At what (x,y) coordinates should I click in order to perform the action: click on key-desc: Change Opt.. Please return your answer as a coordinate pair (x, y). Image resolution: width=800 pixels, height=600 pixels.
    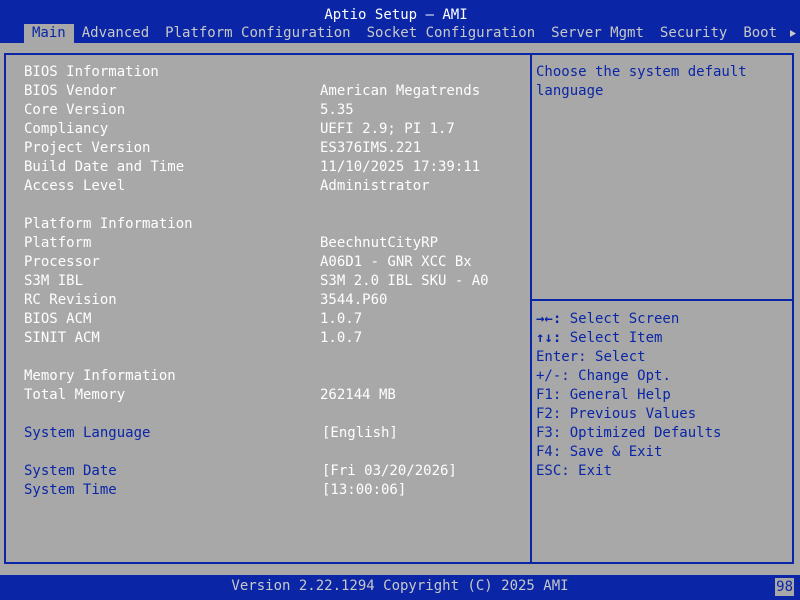
    Looking at the image, I should click on (624, 376).